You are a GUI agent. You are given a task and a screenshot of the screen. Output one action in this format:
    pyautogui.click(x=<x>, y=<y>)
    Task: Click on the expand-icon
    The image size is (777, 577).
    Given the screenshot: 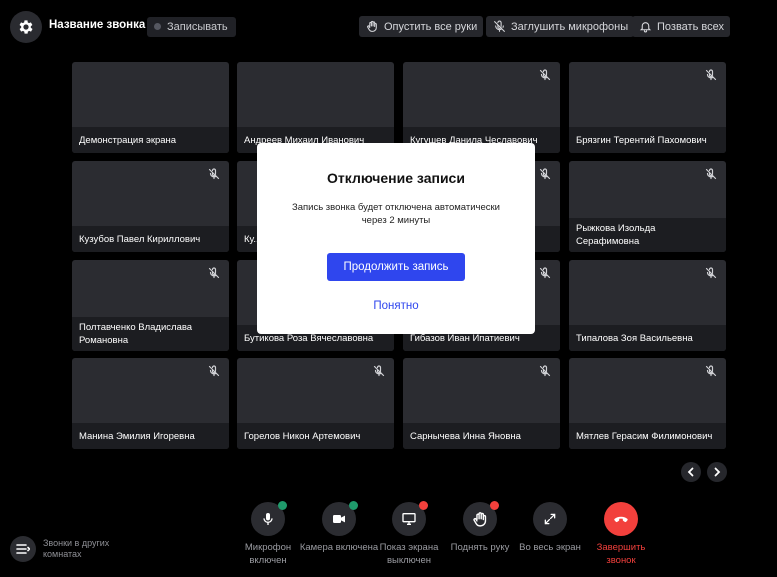 What is the action you would take?
    pyautogui.click(x=550, y=519)
    